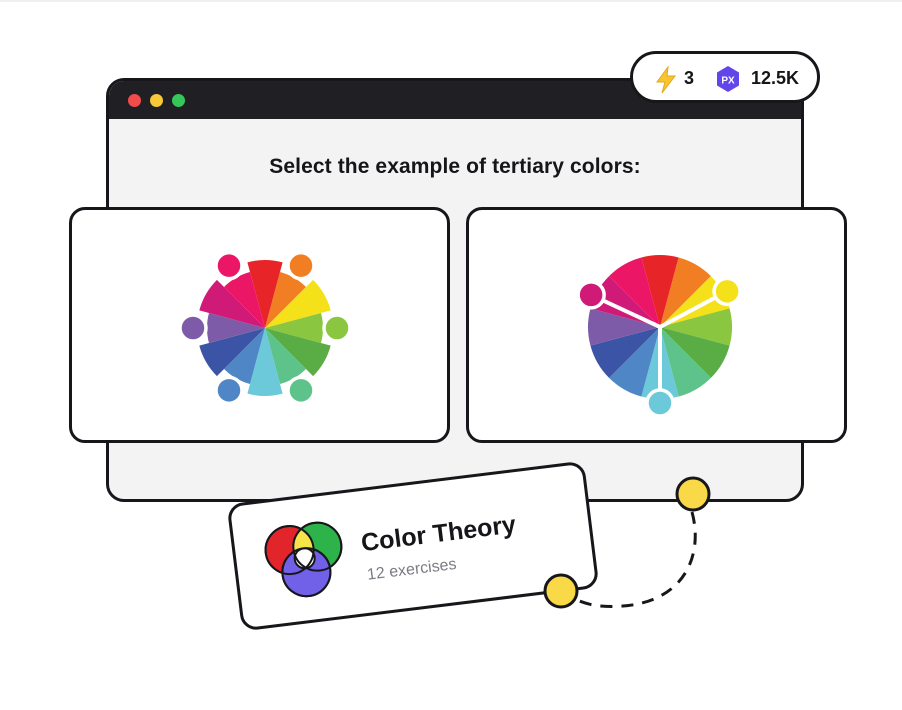 The height and width of the screenshot is (710, 902). Describe the element at coordinates (265, 328) in the screenshot. I see `color-wheel-evenly-spaced` at that location.